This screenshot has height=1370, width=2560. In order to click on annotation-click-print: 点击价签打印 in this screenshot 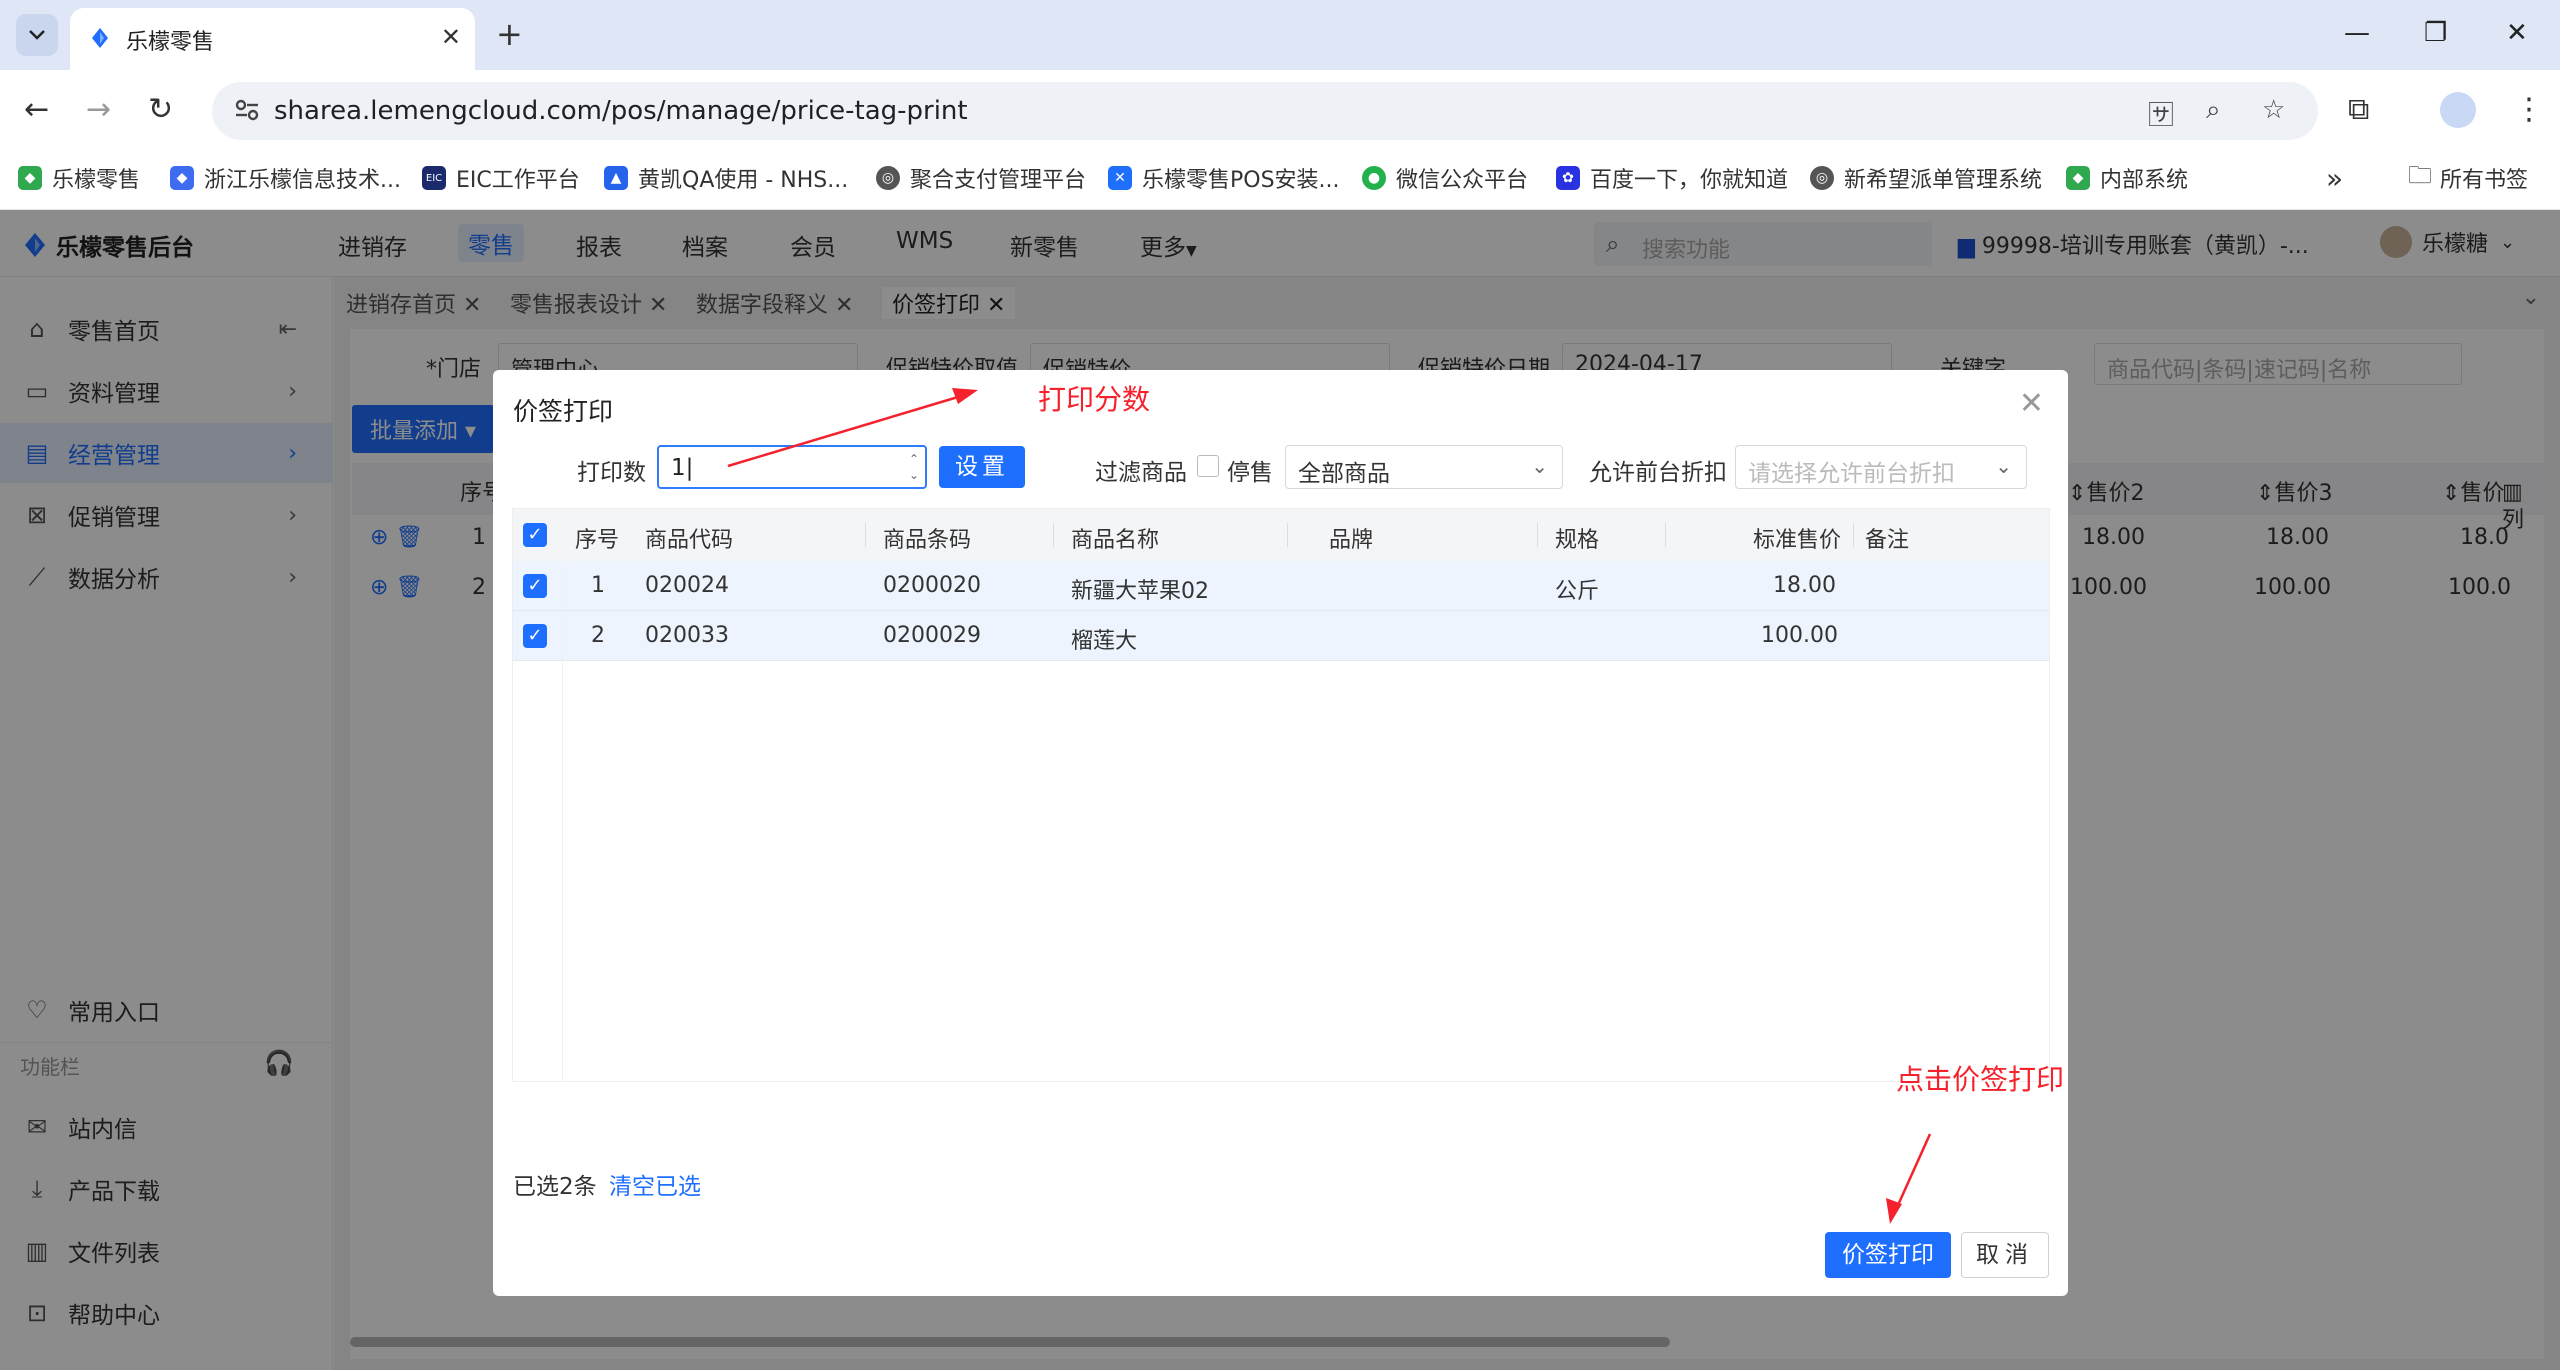, I will do `click(1980, 1079)`.